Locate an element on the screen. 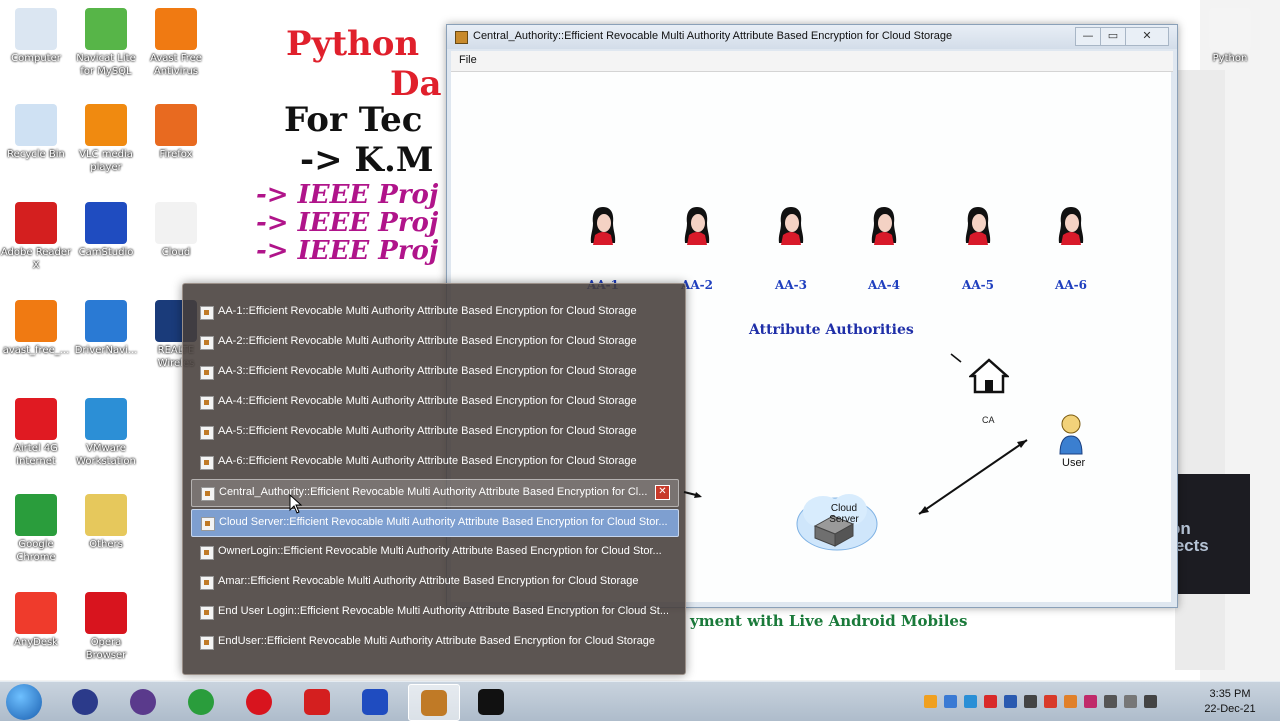  slide-ieee-line: -> IEEE Proj is located at coordinates (347, 195).